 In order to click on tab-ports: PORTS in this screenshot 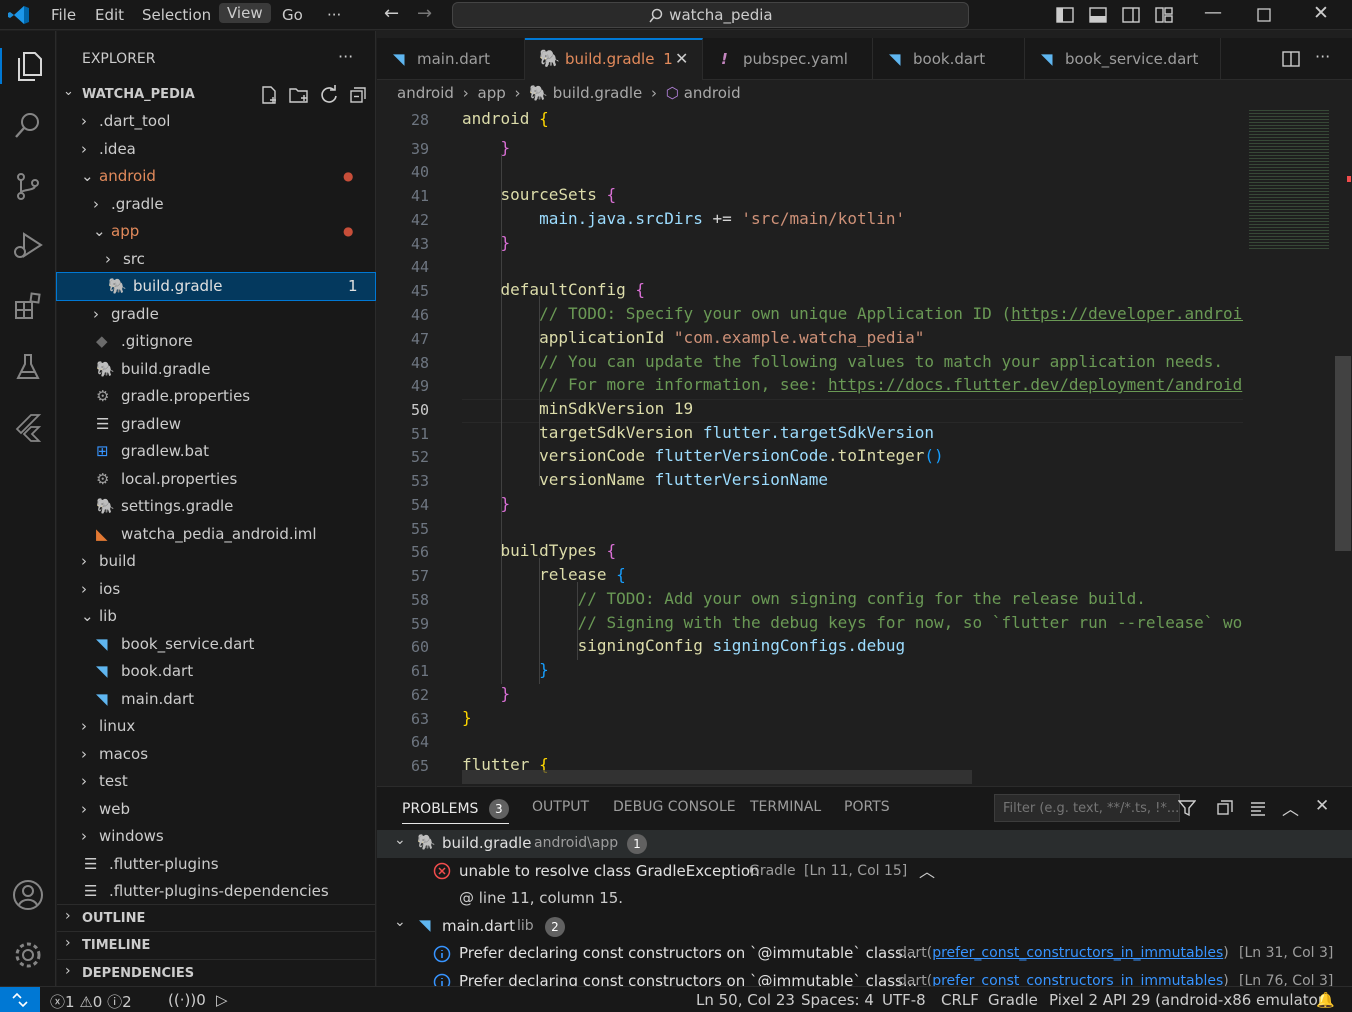, I will do `click(867, 807)`.